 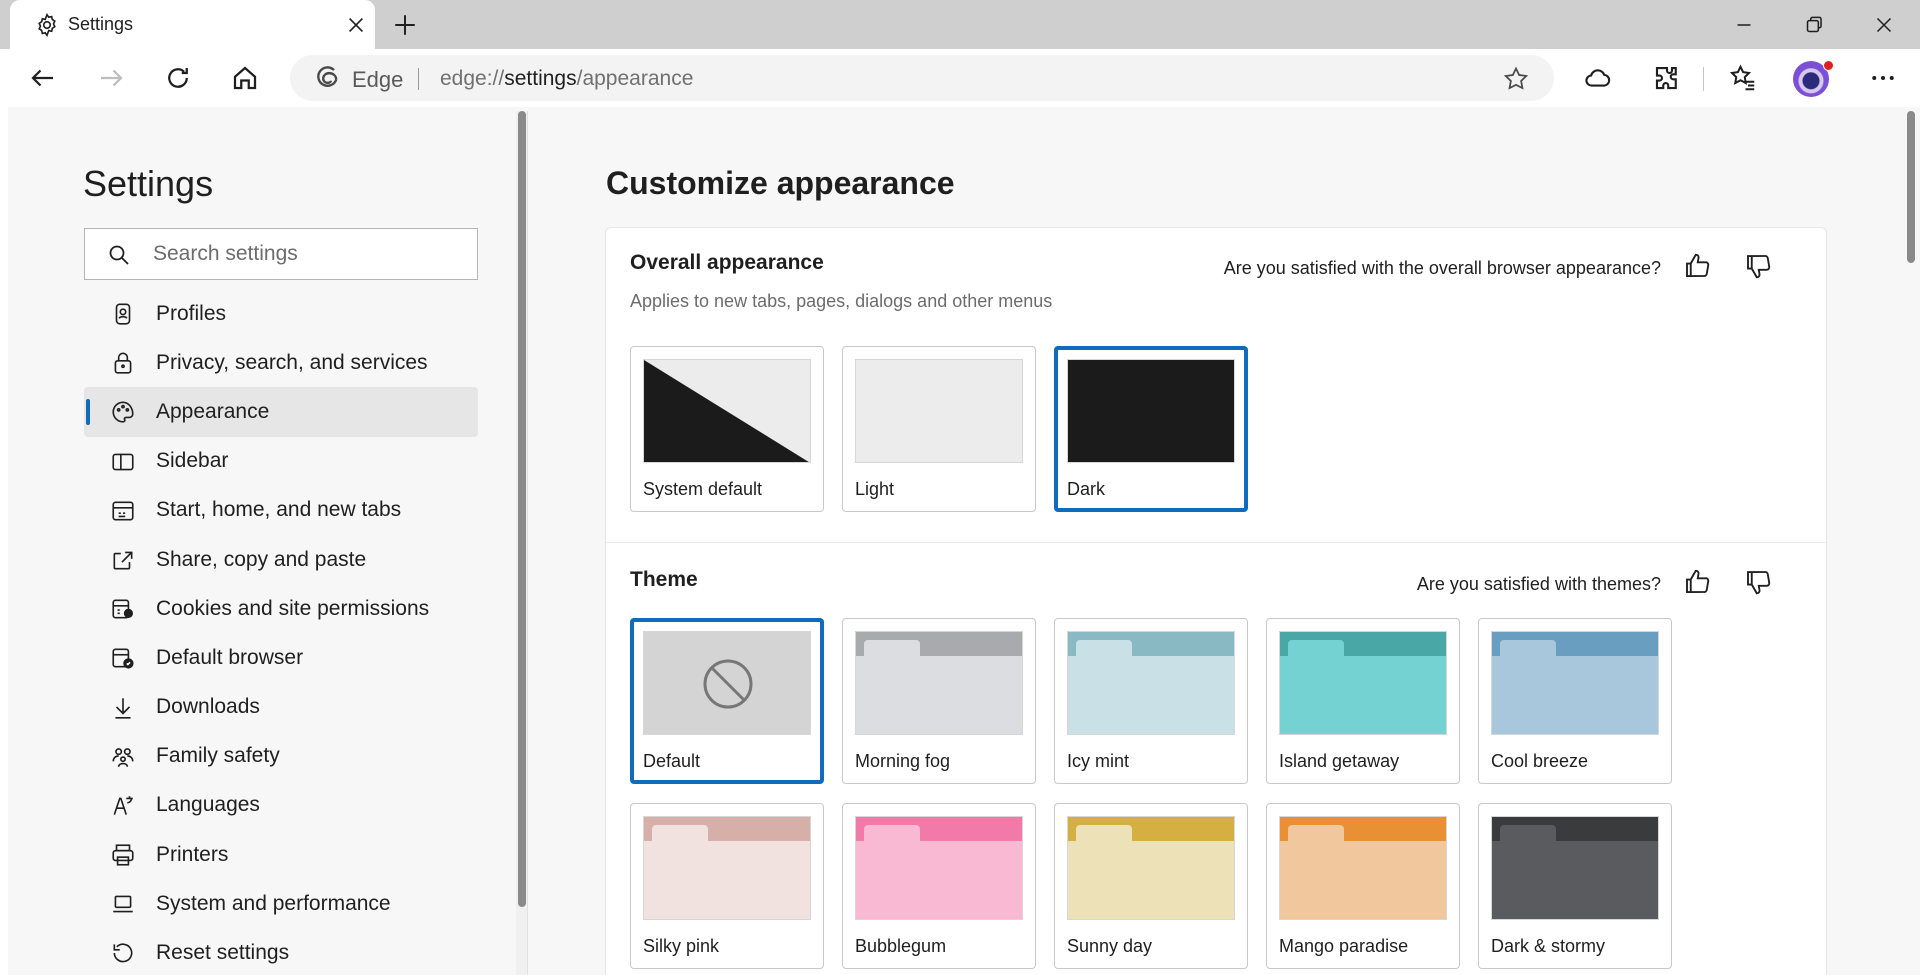 I want to click on title-bar: Settings, so click(x=960, y=24).